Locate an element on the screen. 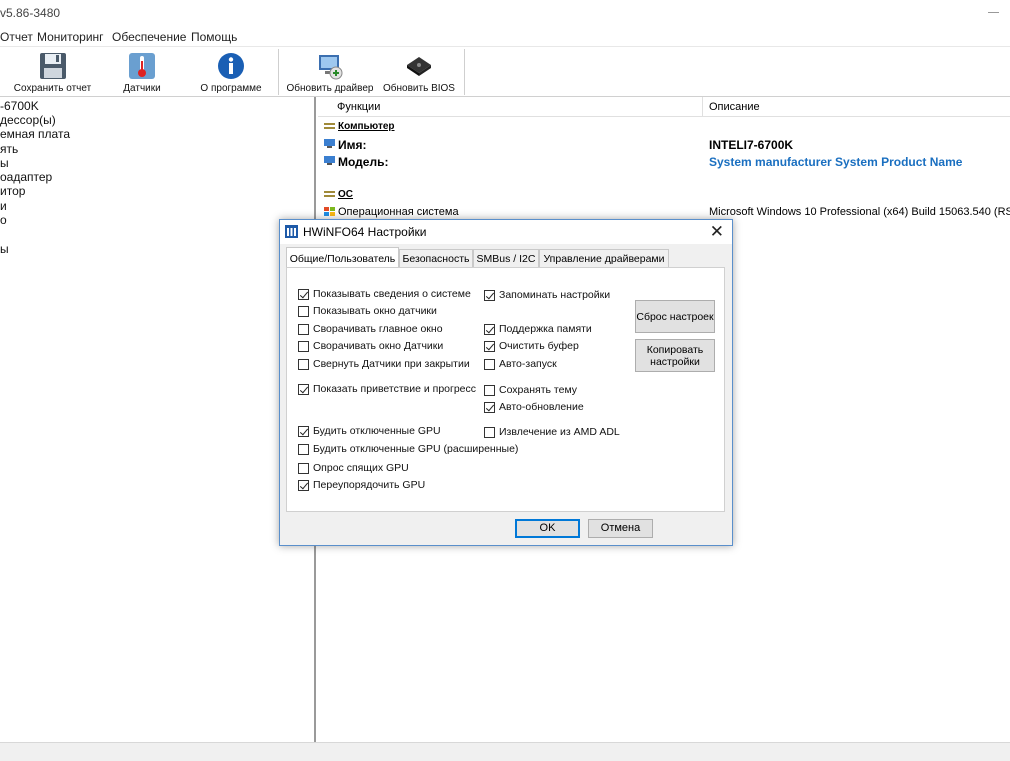 This screenshot has height=761, width=1010. dialog-title: HWiNFO64 Настройки is located at coordinates (365, 232).